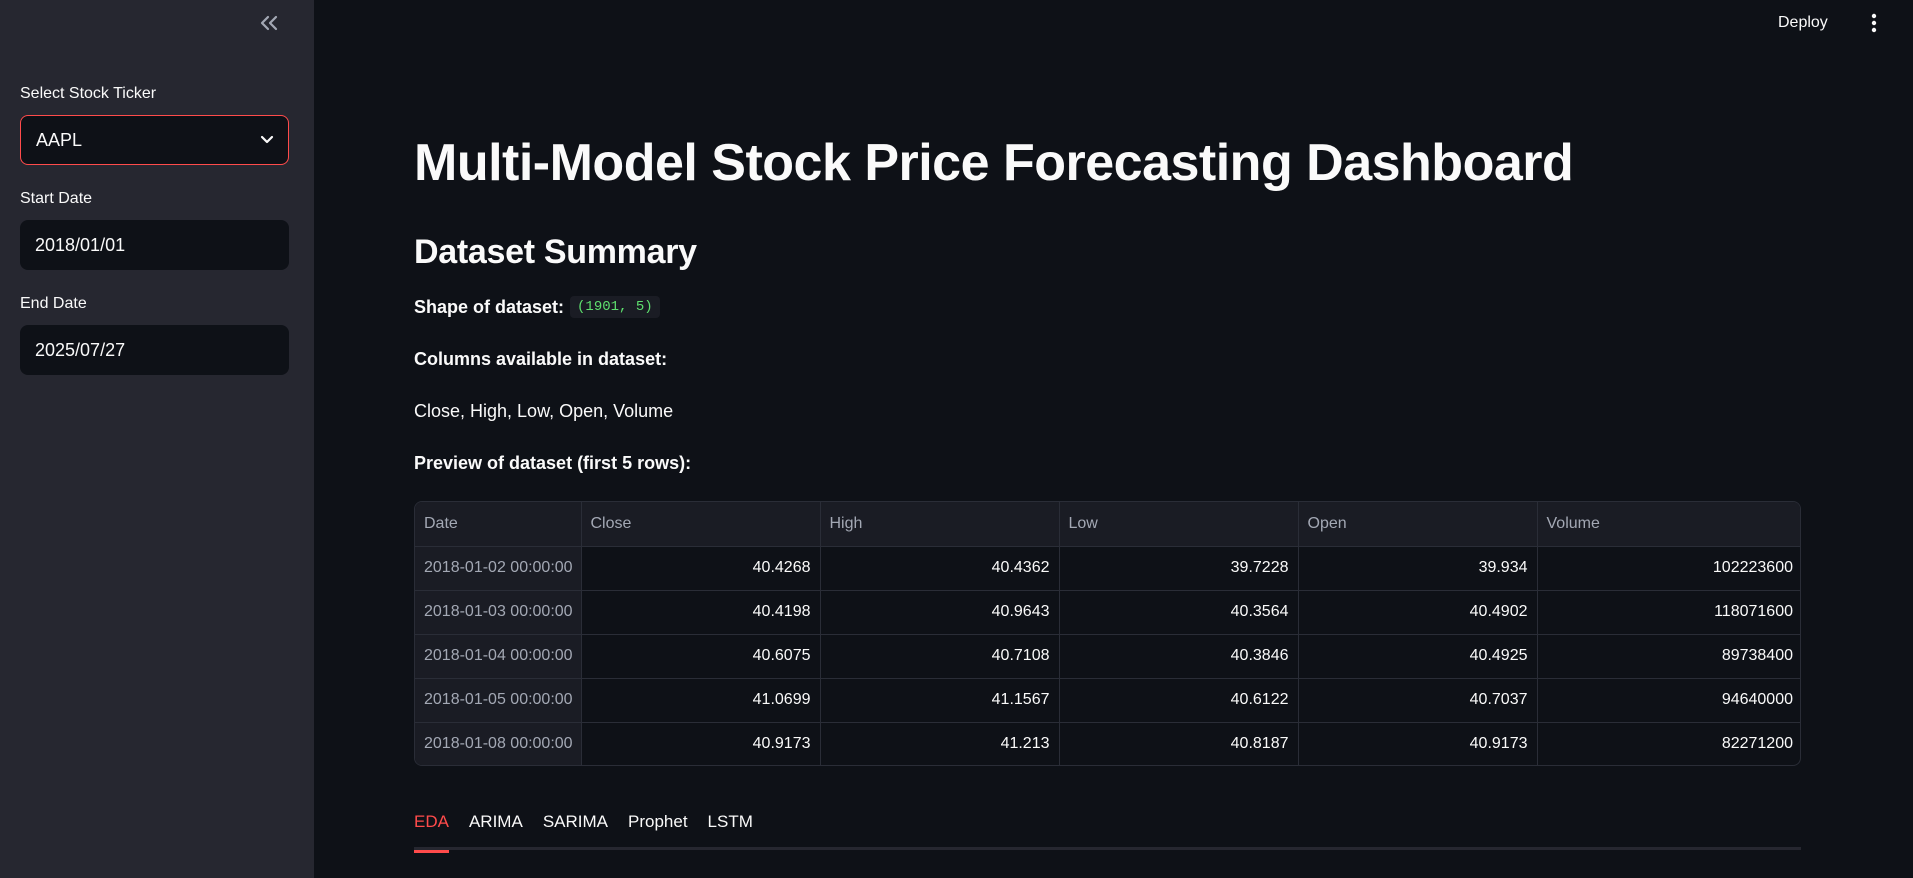 The height and width of the screenshot is (878, 1913). What do you see at coordinates (701, 656) in the screenshot?
I see `table-cell: 40.6075` at bounding box center [701, 656].